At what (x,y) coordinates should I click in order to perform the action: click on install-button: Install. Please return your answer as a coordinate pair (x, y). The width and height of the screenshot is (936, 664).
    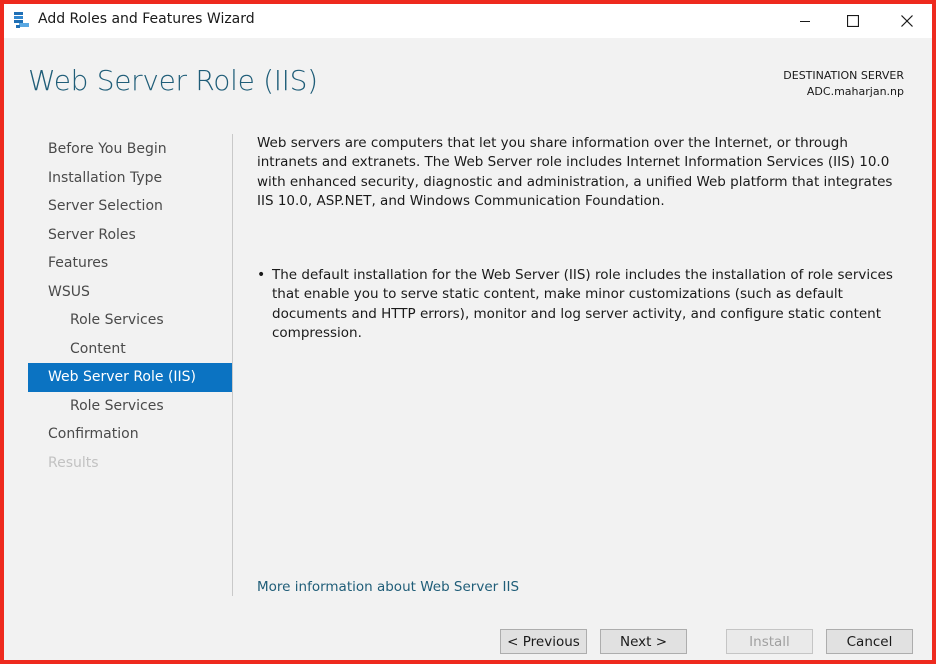
    Looking at the image, I should click on (769, 641).